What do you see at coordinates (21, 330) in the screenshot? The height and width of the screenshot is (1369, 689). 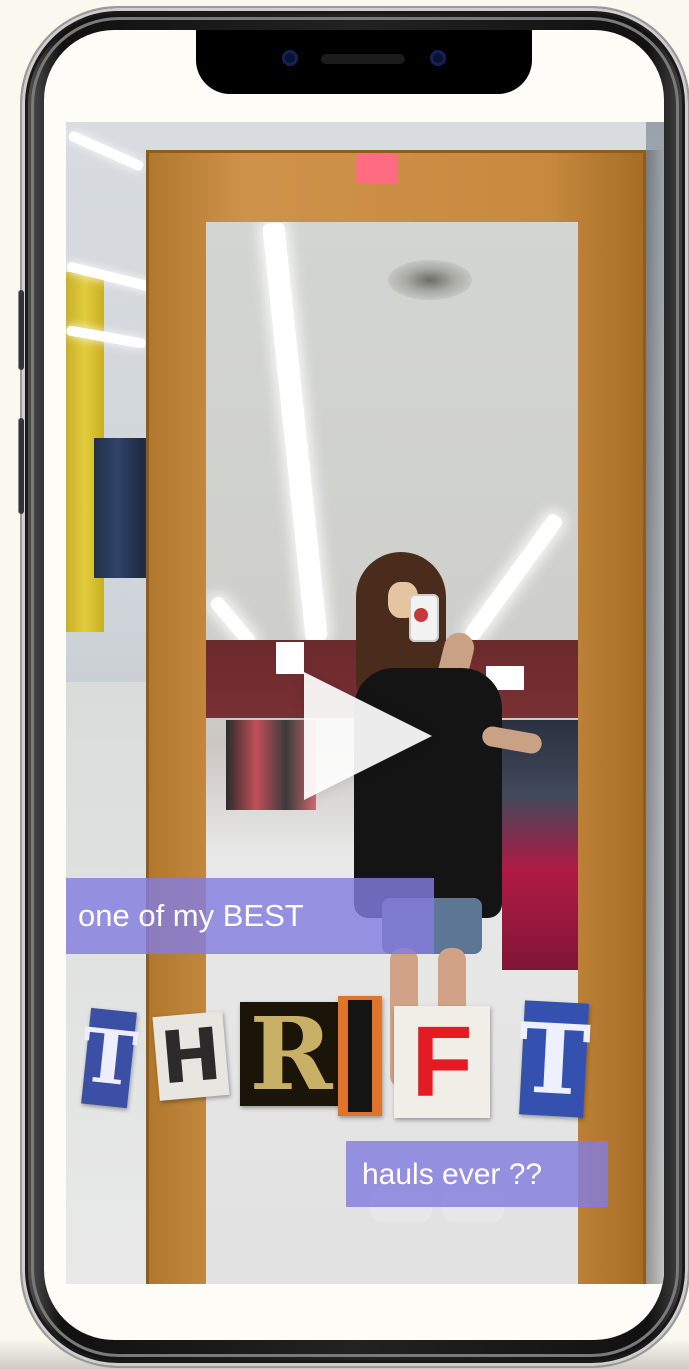 I see `volume-up-button` at bounding box center [21, 330].